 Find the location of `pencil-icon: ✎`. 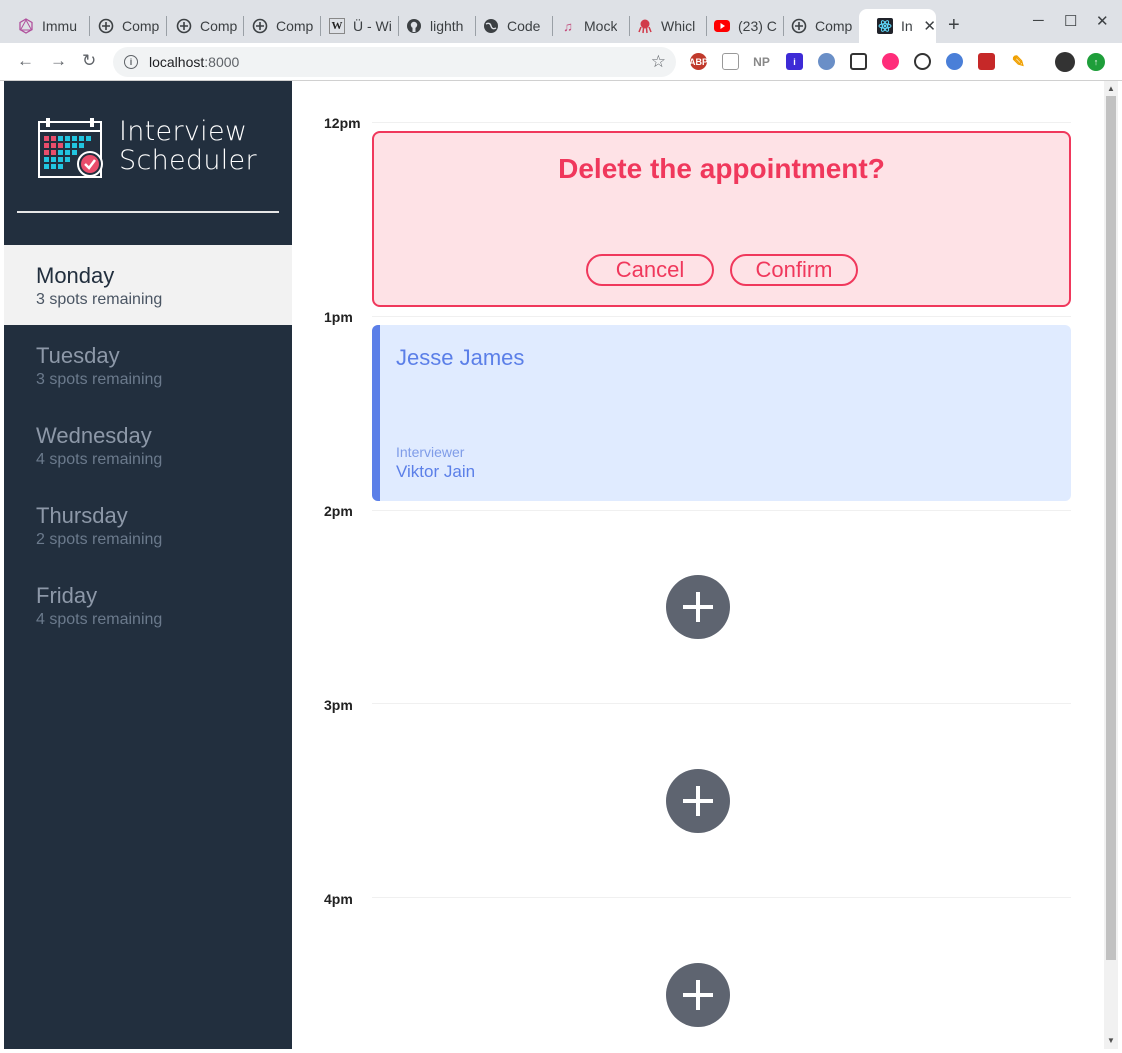

pencil-icon: ✎ is located at coordinates (1018, 62).